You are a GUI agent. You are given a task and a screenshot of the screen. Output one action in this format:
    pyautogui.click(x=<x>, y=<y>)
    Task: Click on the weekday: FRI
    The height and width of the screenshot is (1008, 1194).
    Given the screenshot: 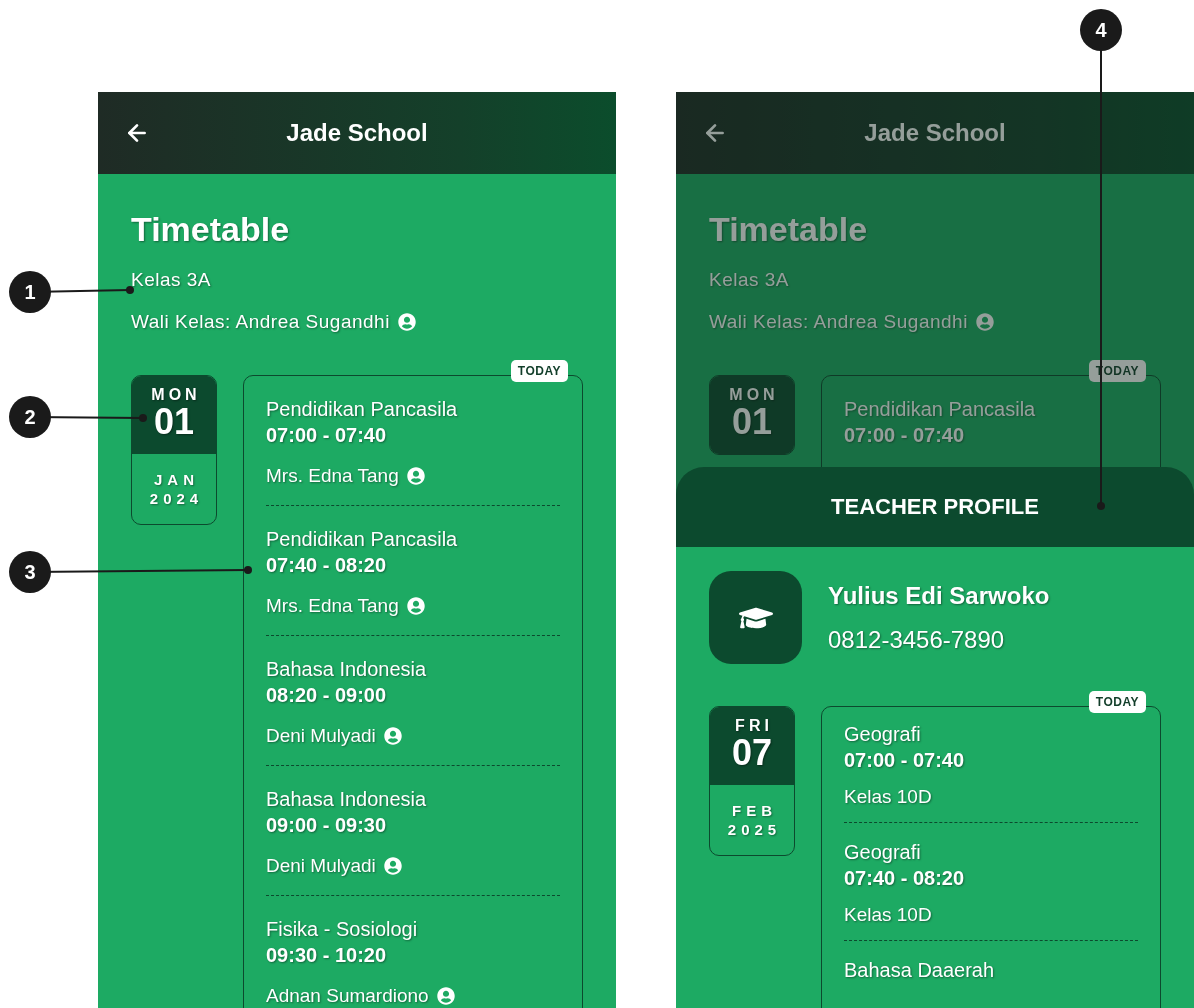 What is the action you would take?
    pyautogui.click(x=754, y=726)
    